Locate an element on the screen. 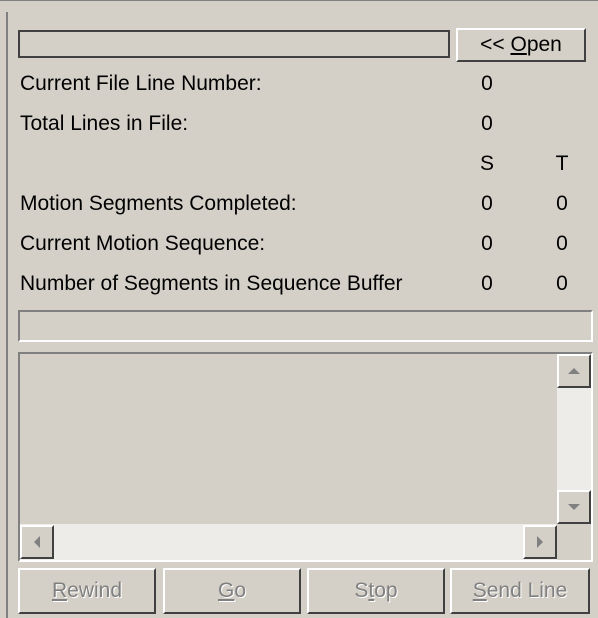 This screenshot has height=618, width=598. motion-segments-completed-label: Motion Segments Completed: is located at coordinates (158, 203).